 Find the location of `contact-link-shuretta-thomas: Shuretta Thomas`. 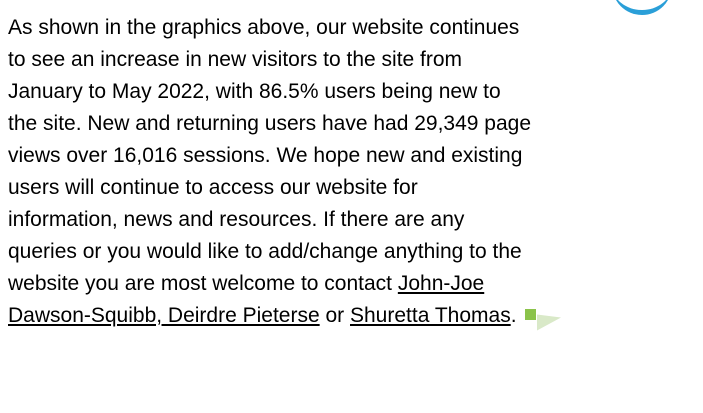

contact-link-shuretta-thomas: Shuretta Thomas is located at coordinates (430, 315).